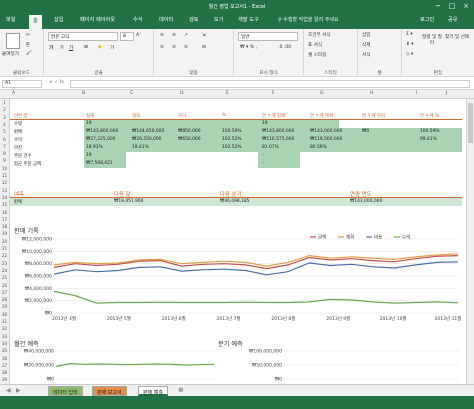 Image resolution: width=474 pixels, height=409 pixels. What do you see at coordinates (4, 241) in the screenshot?
I see `row-header: 20` at bounding box center [4, 241].